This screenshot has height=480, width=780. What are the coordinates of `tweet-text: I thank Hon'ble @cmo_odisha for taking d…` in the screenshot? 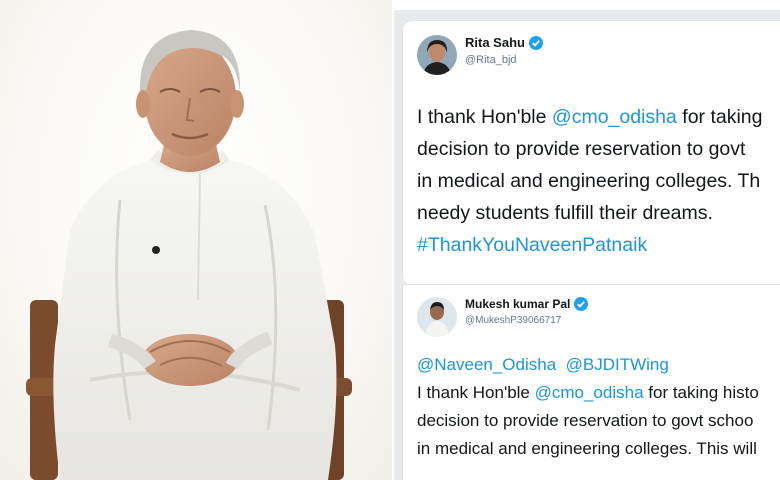 It's located at (590, 181).